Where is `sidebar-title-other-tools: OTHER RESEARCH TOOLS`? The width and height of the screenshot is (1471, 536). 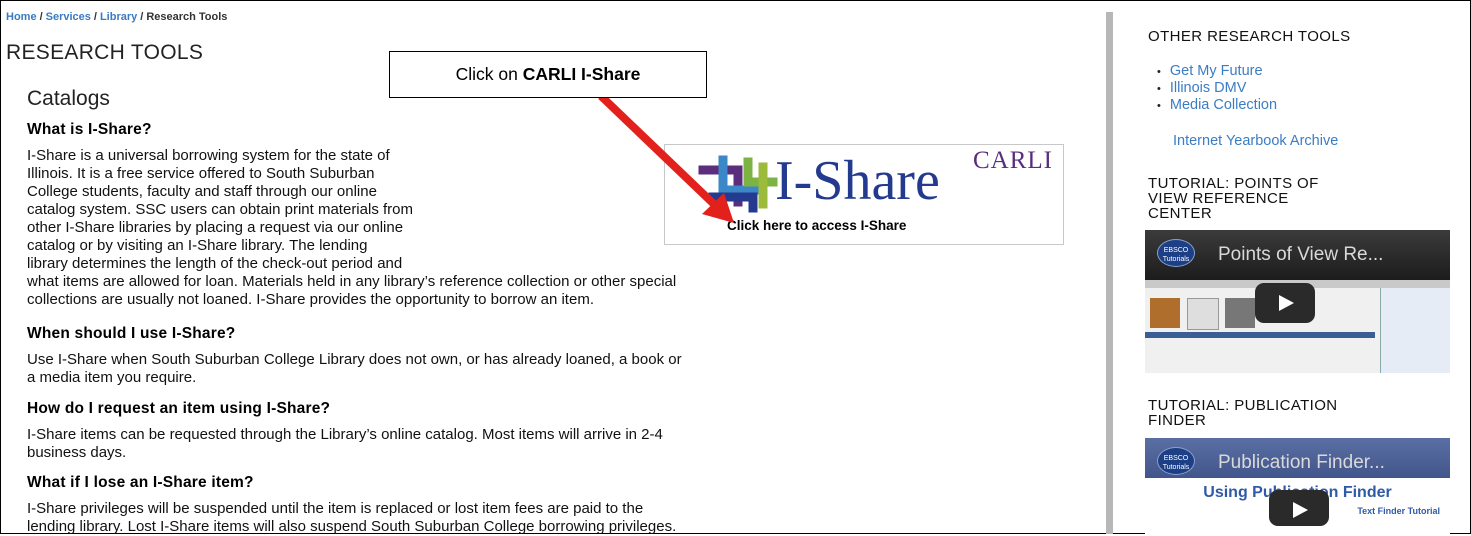 sidebar-title-other-tools: OTHER RESEARCH TOOLS is located at coordinates (1249, 36).